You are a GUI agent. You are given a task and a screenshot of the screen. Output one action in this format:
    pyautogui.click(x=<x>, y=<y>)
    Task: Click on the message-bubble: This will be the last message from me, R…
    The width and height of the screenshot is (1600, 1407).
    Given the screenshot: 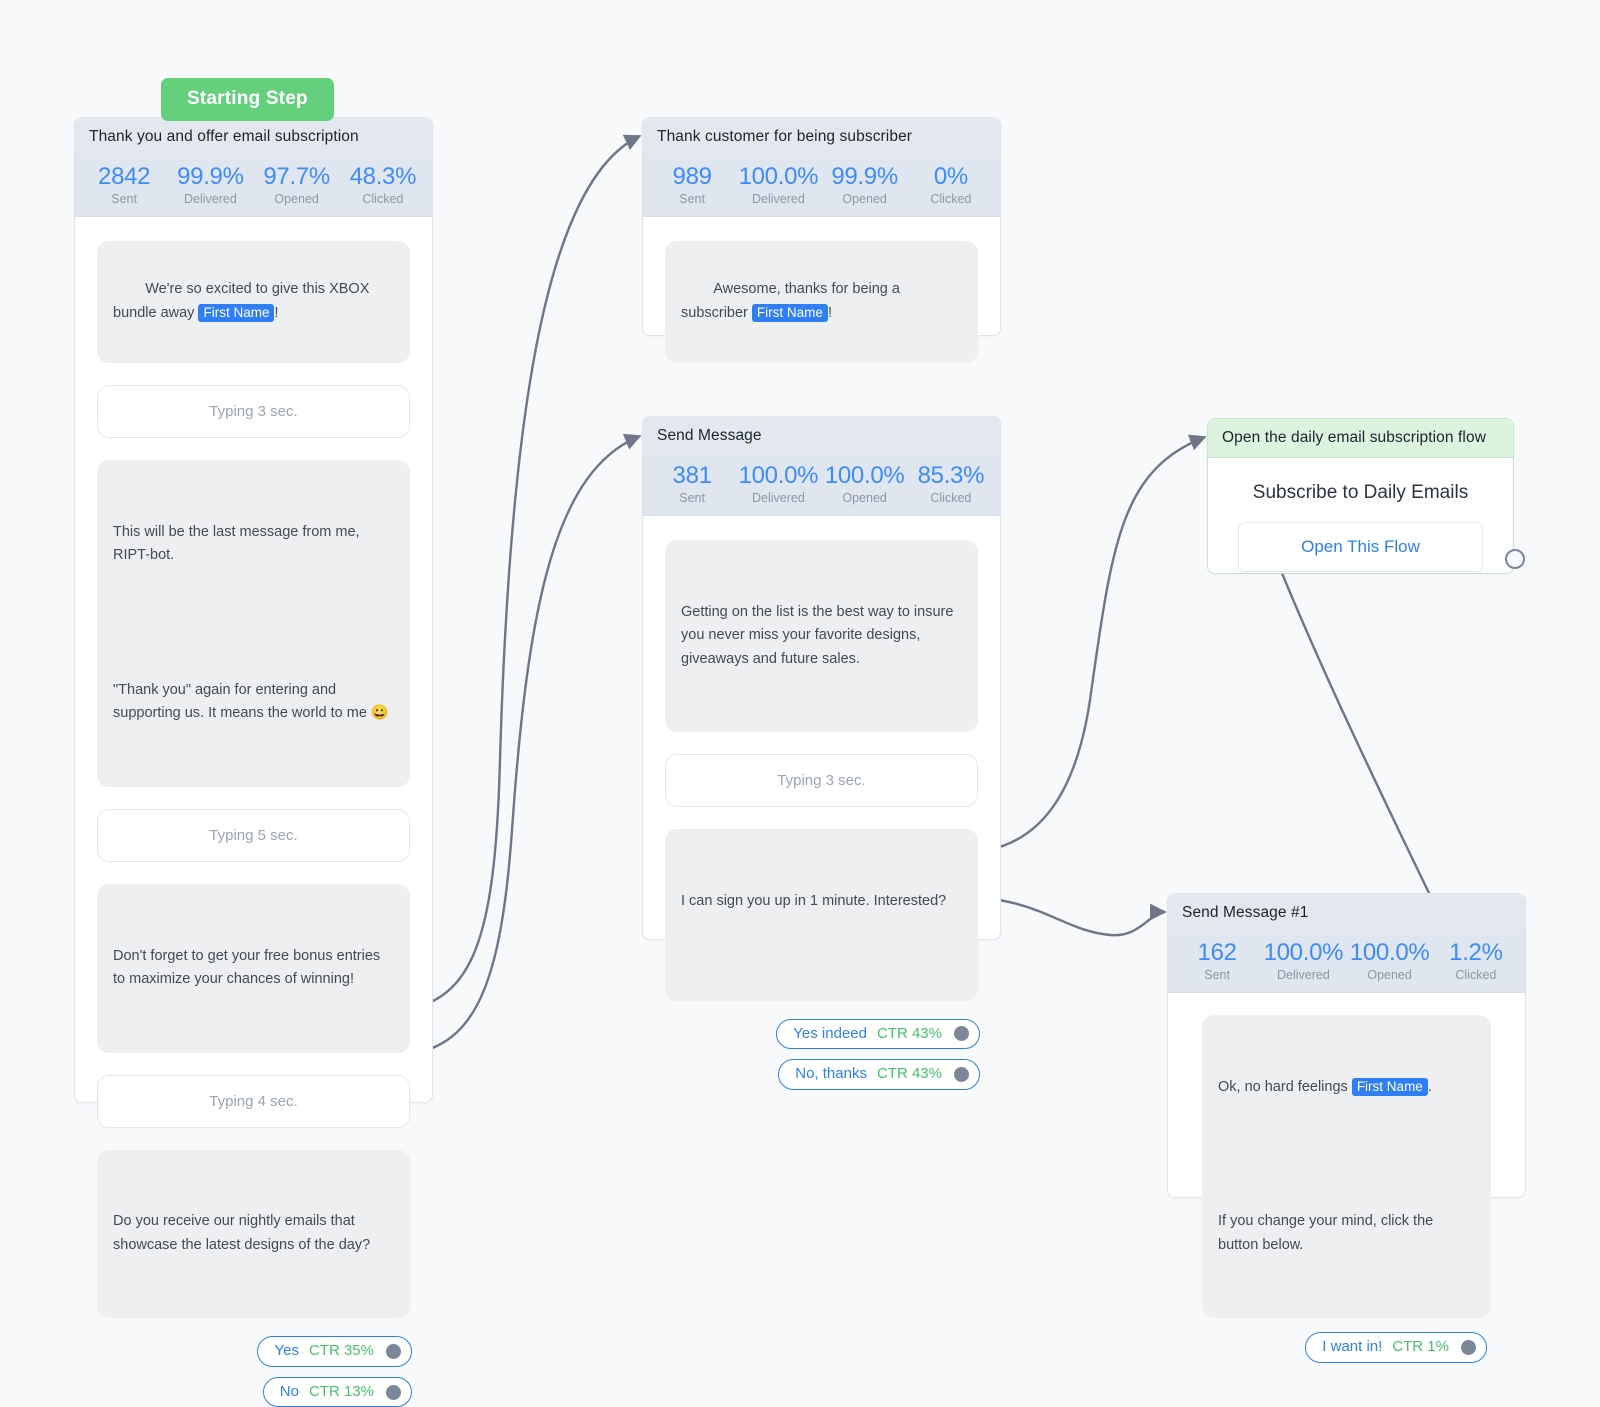 What is the action you would take?
    pyautogui.click(x=253, y=623)
    